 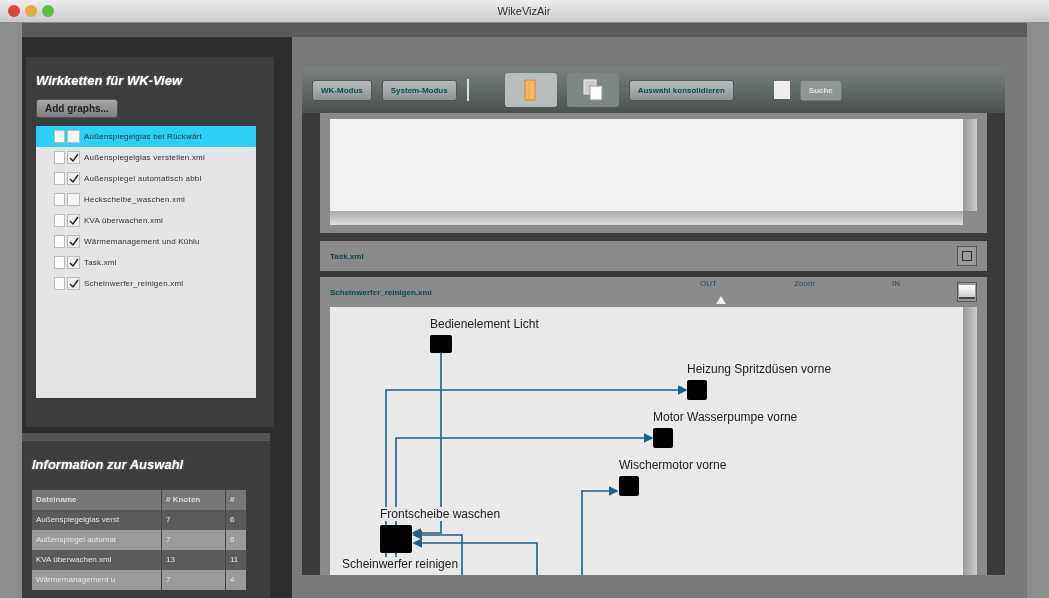 What do you see at coordinates (110, 81) in the screenshot?
I see `panel-title: Wirkketten für WK-View` at bounding box center [110, 81].